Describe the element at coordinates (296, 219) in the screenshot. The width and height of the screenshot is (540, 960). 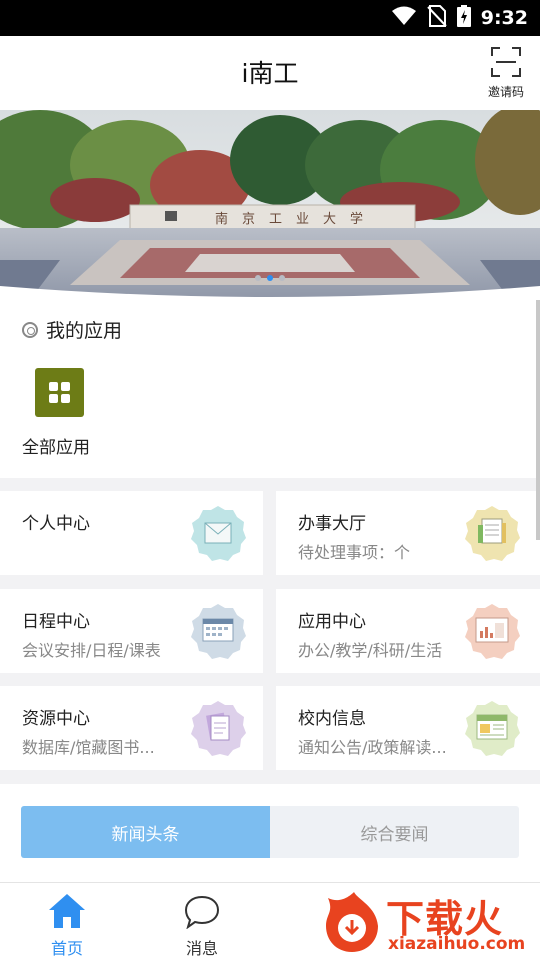
I see `svg-text: 南京工业大学` at that location.